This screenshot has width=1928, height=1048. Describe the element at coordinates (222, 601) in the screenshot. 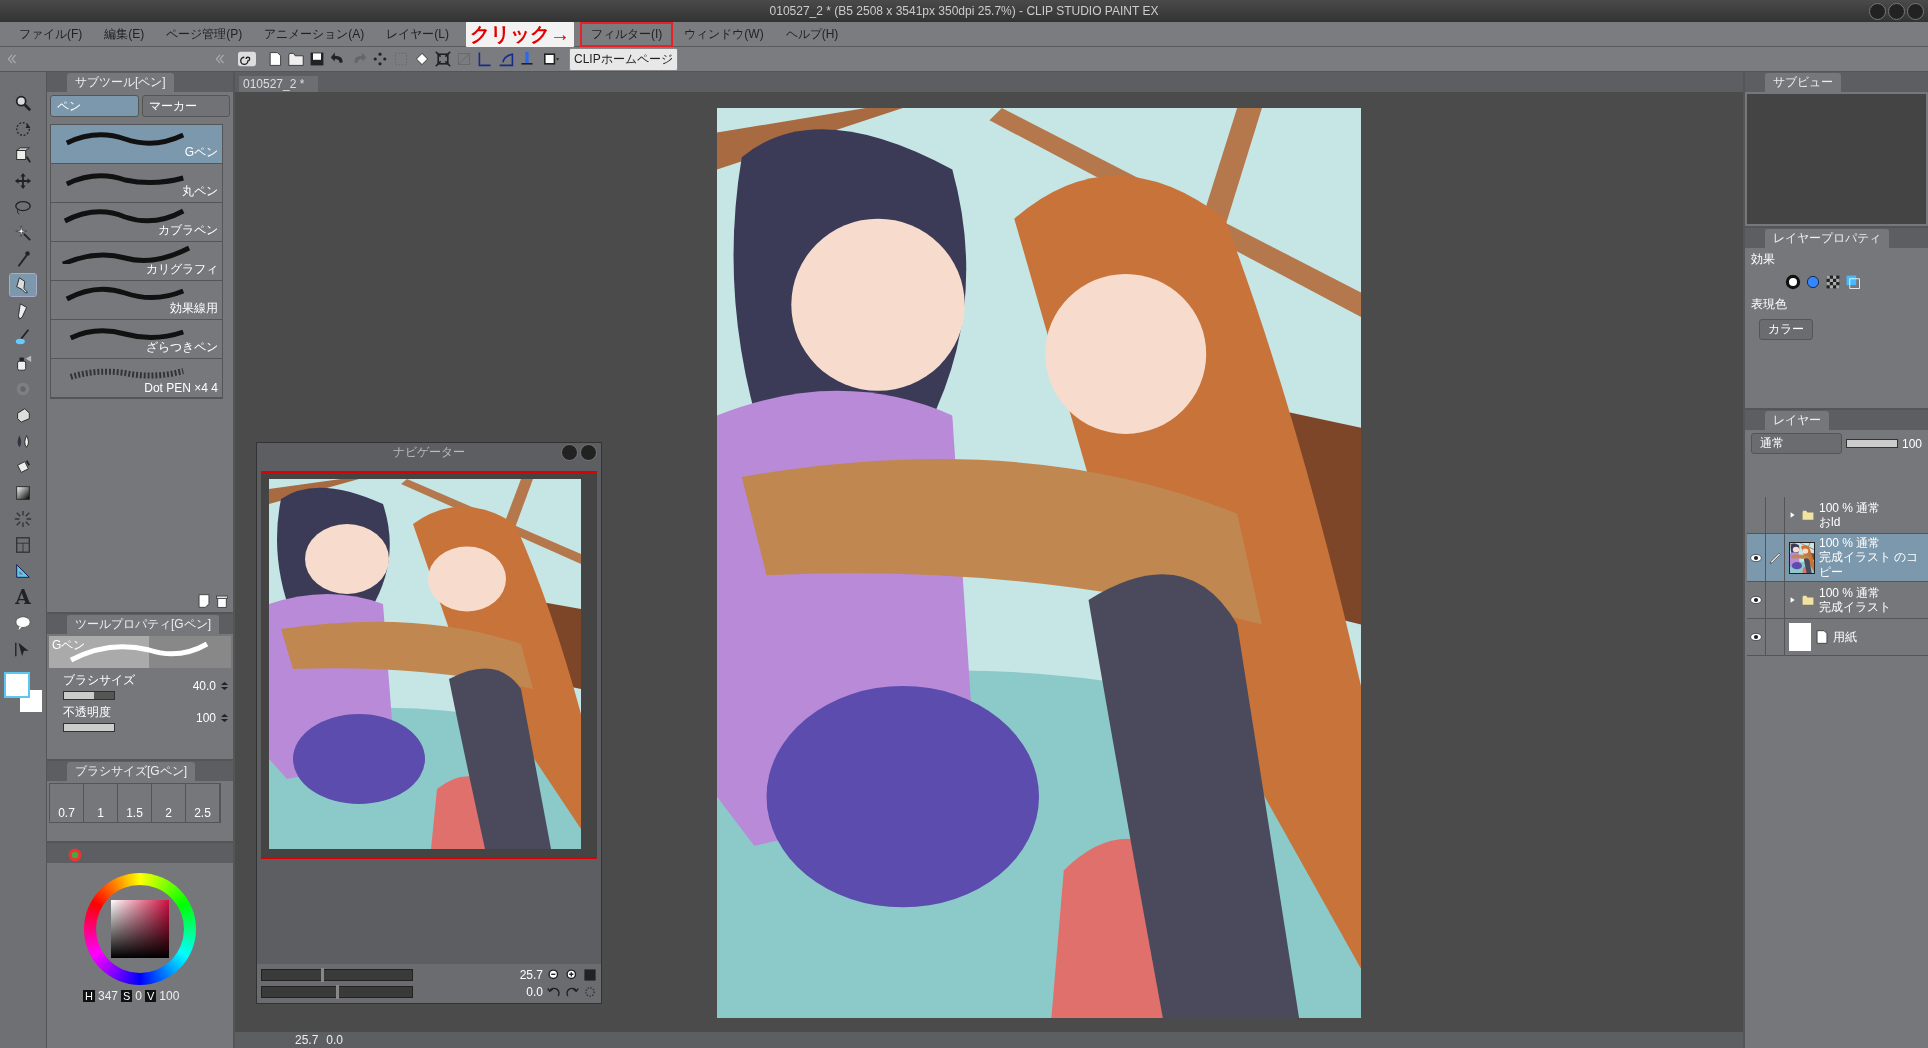

I see `trash-icon` at that location.